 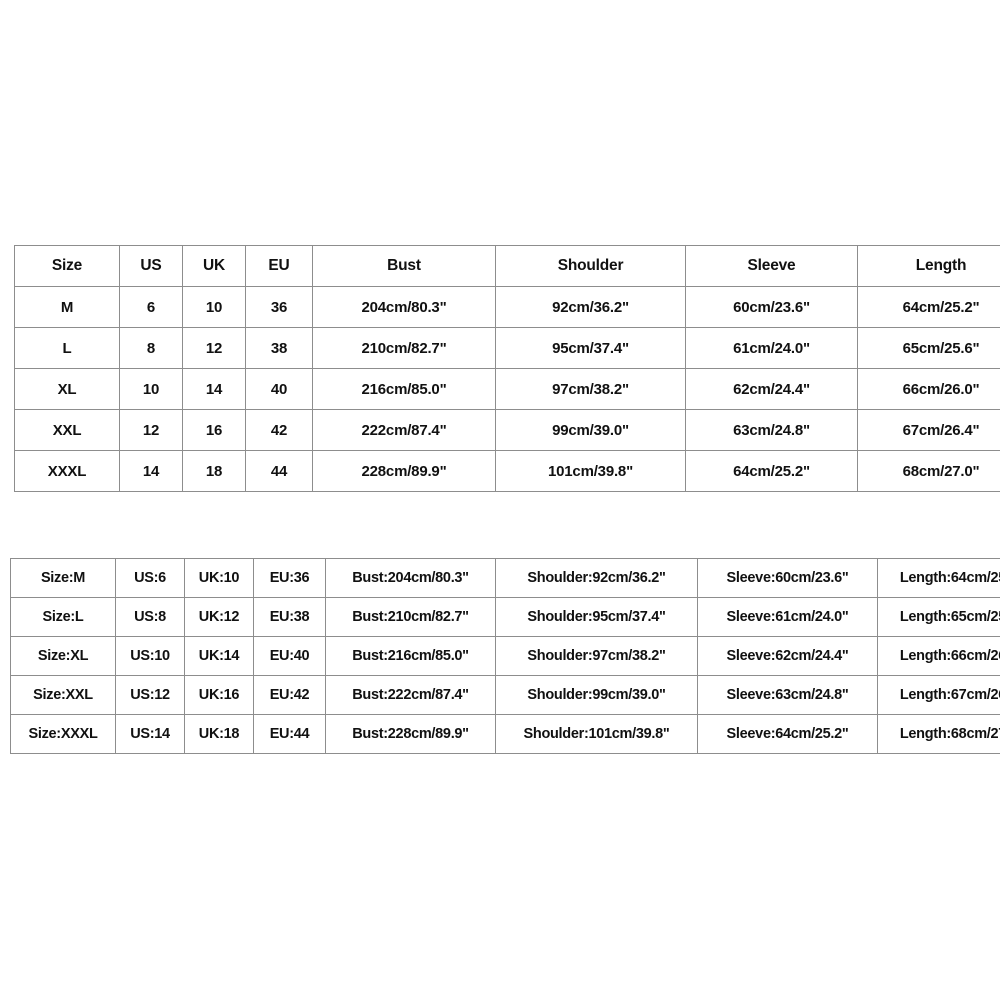 What do you see at coordinates (219, 617) in the screenshot?
I see `cell-uk: UK:12` at bounding box center [219, 617].